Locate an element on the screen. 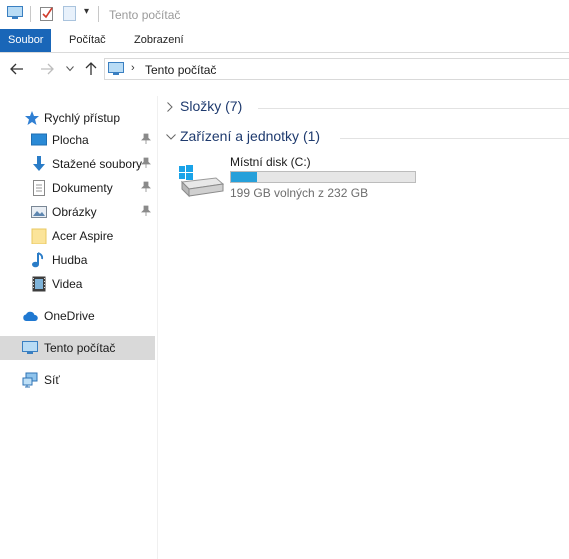 The height and width of the screenshot is (559, 569). sidebar-item-hudba: Hudba is located at coordinates (77, 260).